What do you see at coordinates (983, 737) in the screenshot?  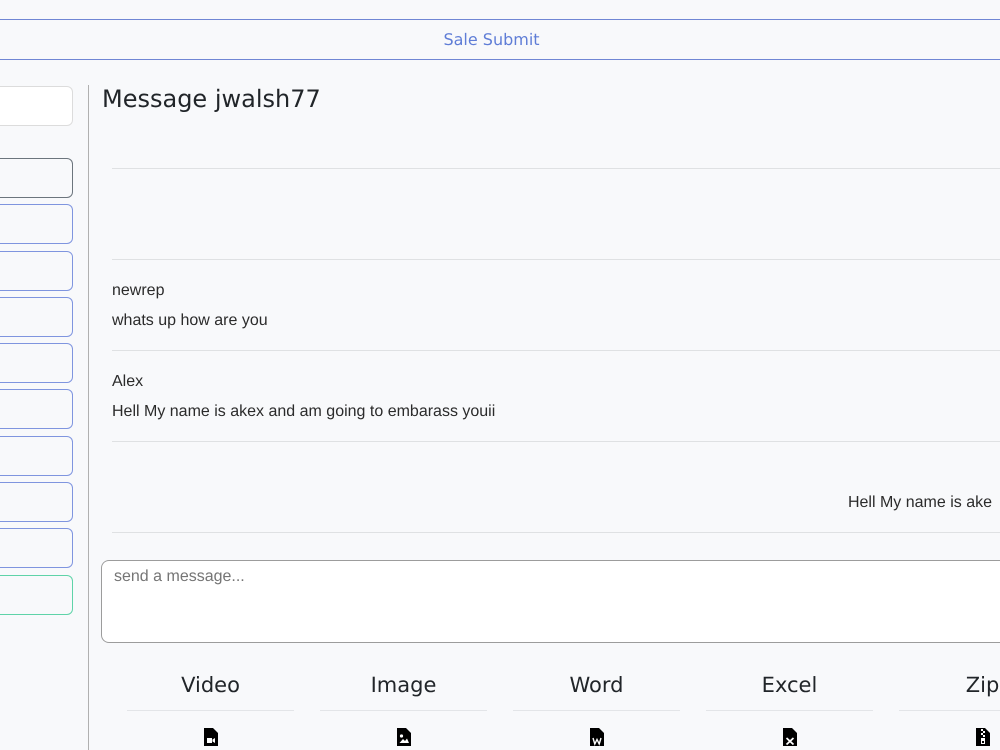 I see `file-zip-icon` at bounding box center [983, 737].